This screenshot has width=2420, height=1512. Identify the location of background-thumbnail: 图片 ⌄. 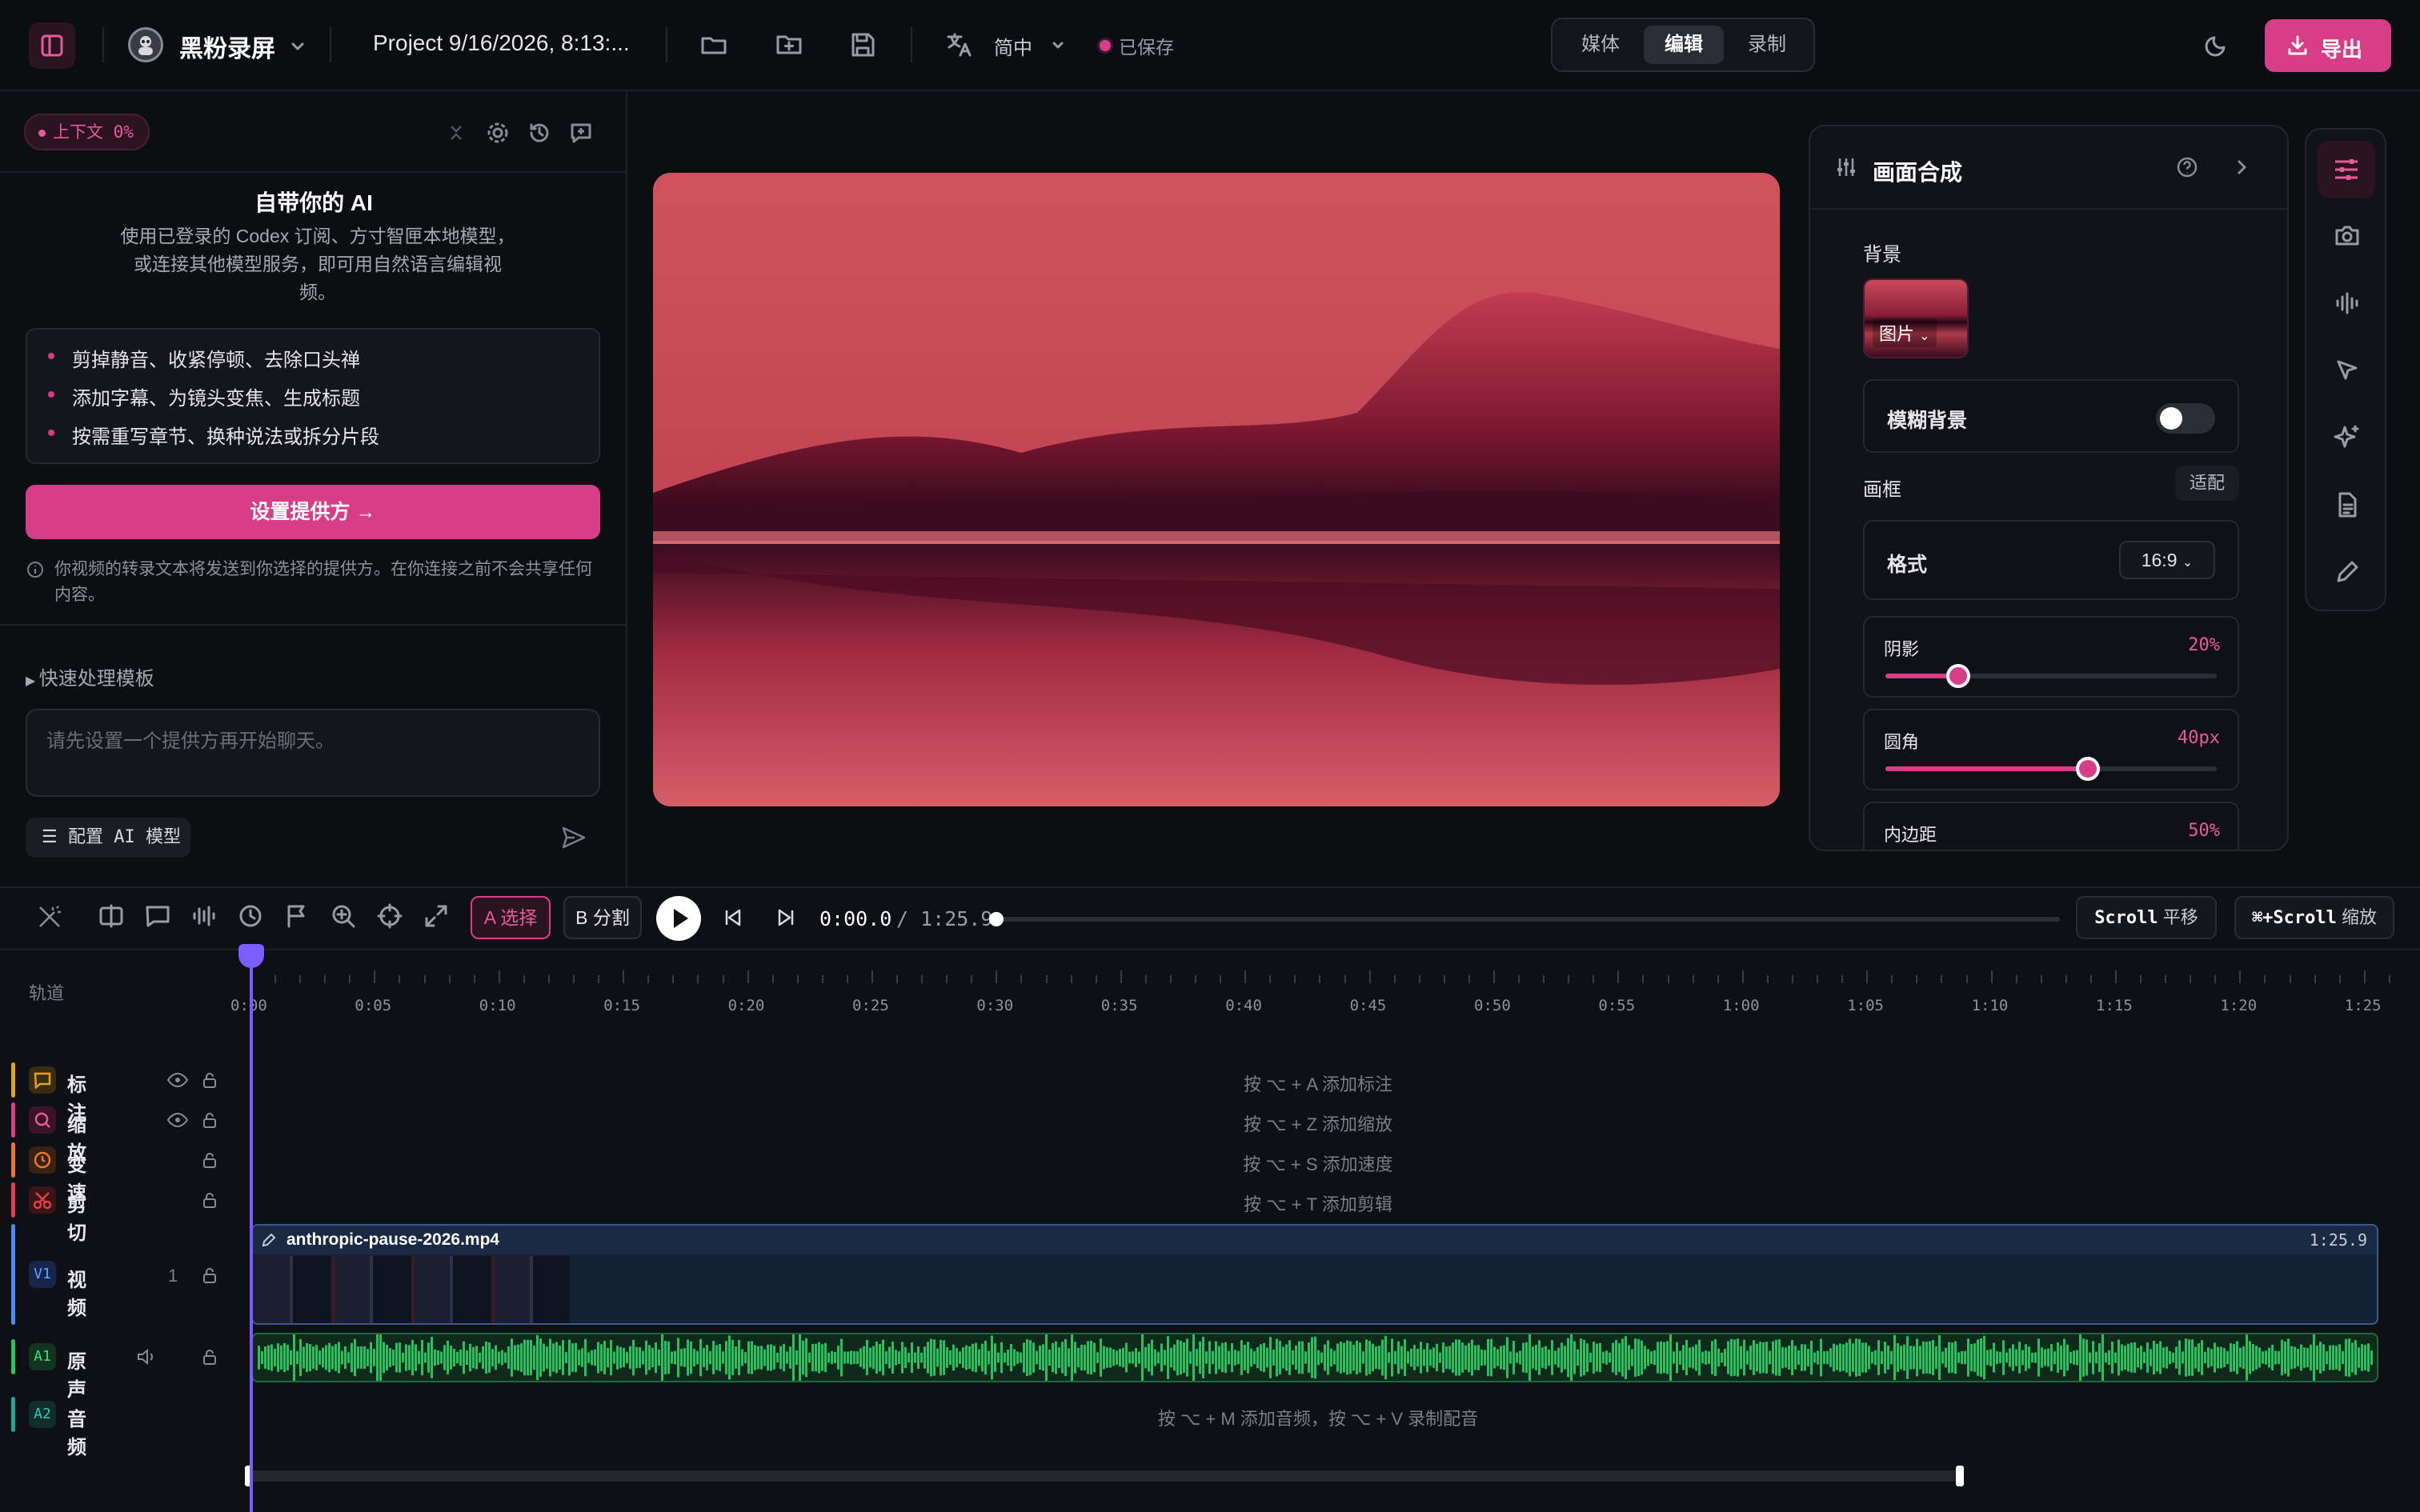
(1916, 318).